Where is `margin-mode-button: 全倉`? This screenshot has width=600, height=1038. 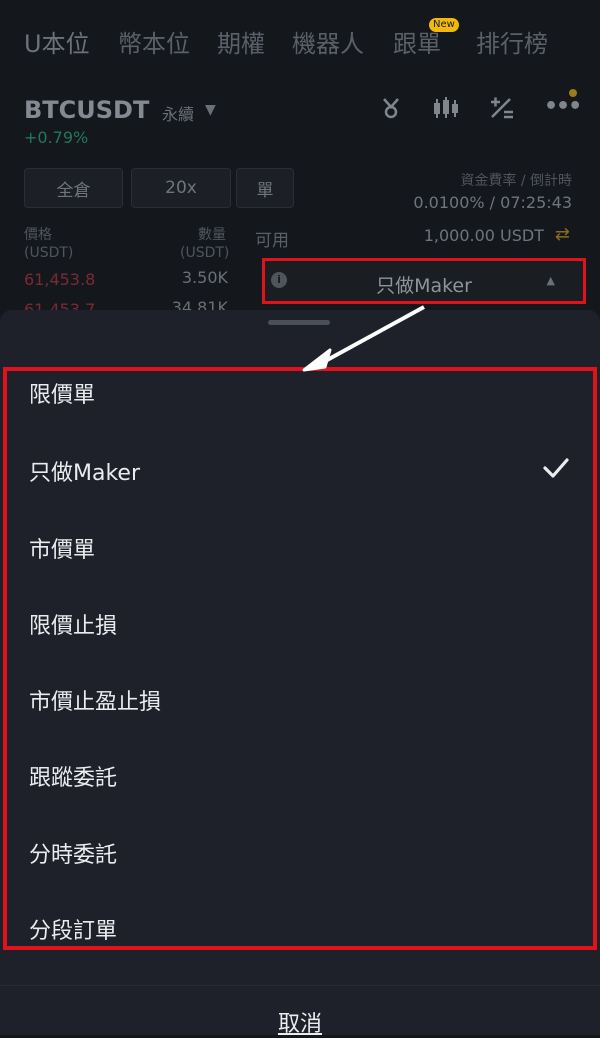
margin-mode-button: 全倉 is located at coordinates (73, 188).